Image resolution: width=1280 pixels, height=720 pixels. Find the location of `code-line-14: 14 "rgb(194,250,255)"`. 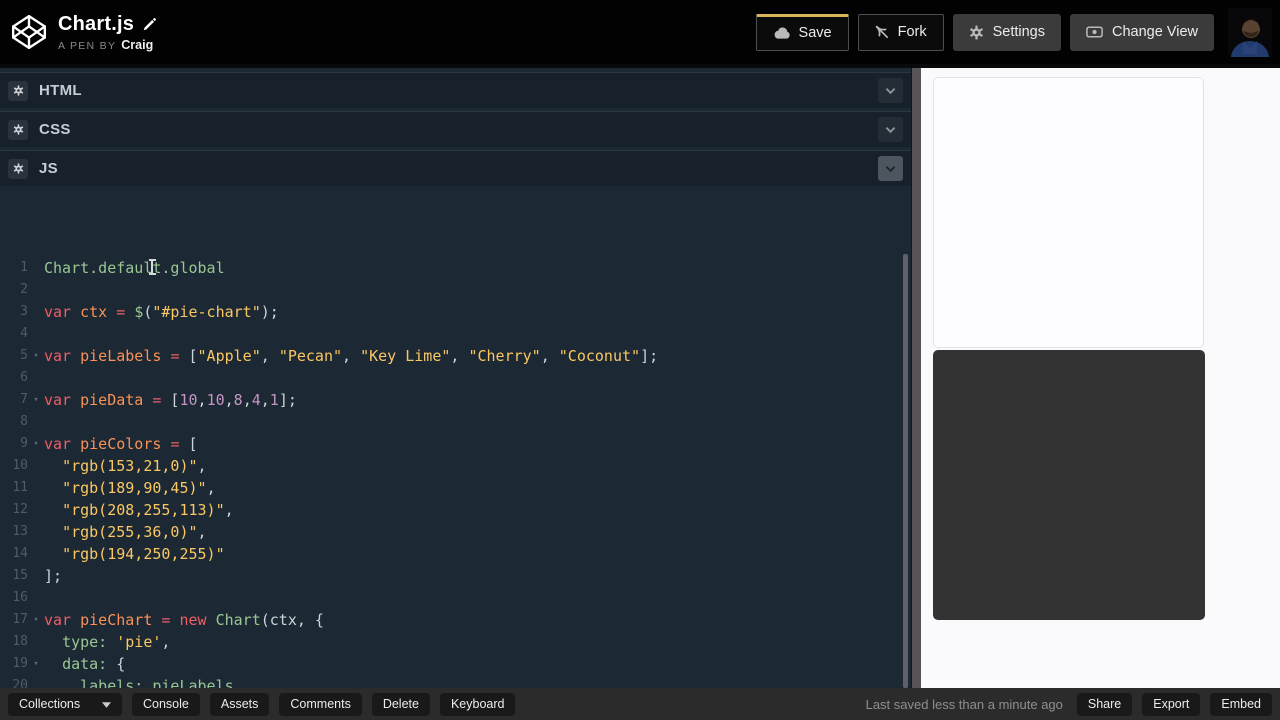

code-line-14: 14 "rgb(194,250,255)" is located at coordinates (455, 554).